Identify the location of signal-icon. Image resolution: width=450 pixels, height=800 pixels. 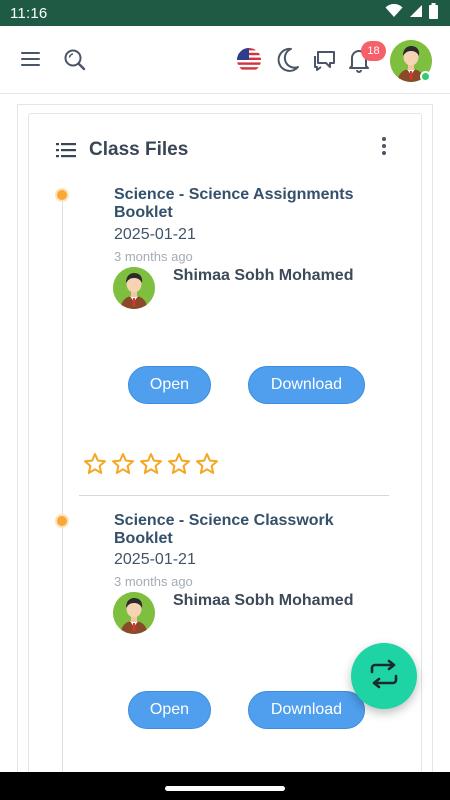
(416, 13).